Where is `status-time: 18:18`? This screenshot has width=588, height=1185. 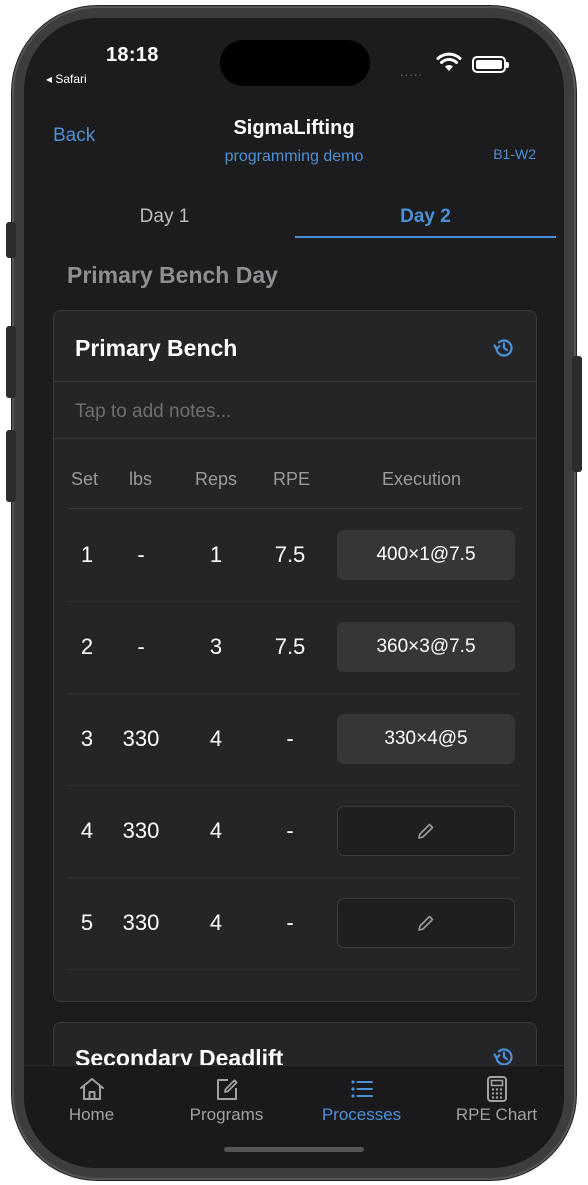
status-time: 18:18 is located at coordinates (132, 55).